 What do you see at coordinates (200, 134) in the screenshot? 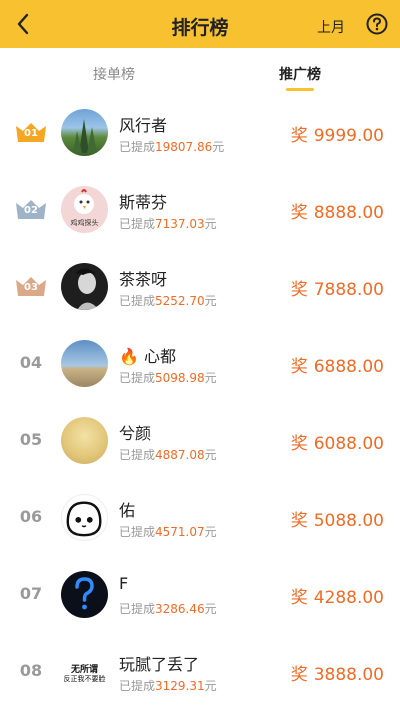
I see `list-item: 01 风行者 已提成19807.86元 奖 9999.00` at bounding box center [200, 134].